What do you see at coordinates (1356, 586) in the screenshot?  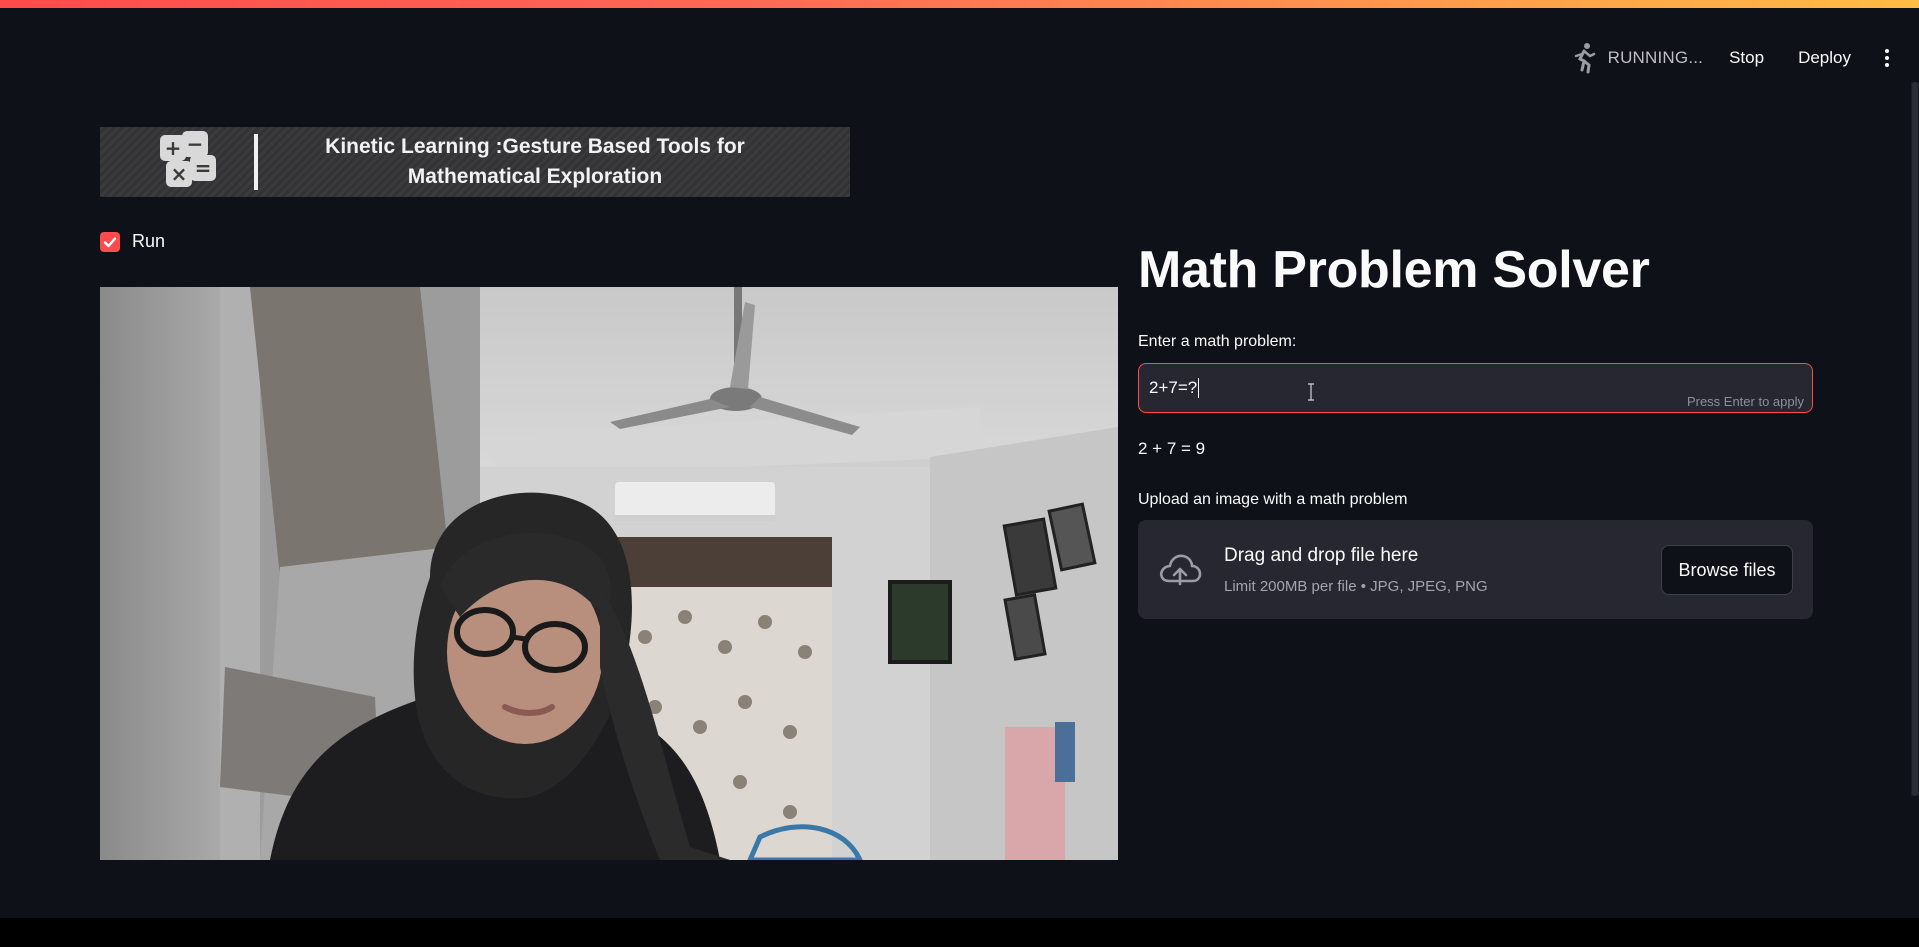 I see `dropzone-limits: Limit 200MB per file • JPG, JPEG, PNG` at bounding box center [1356, 586].